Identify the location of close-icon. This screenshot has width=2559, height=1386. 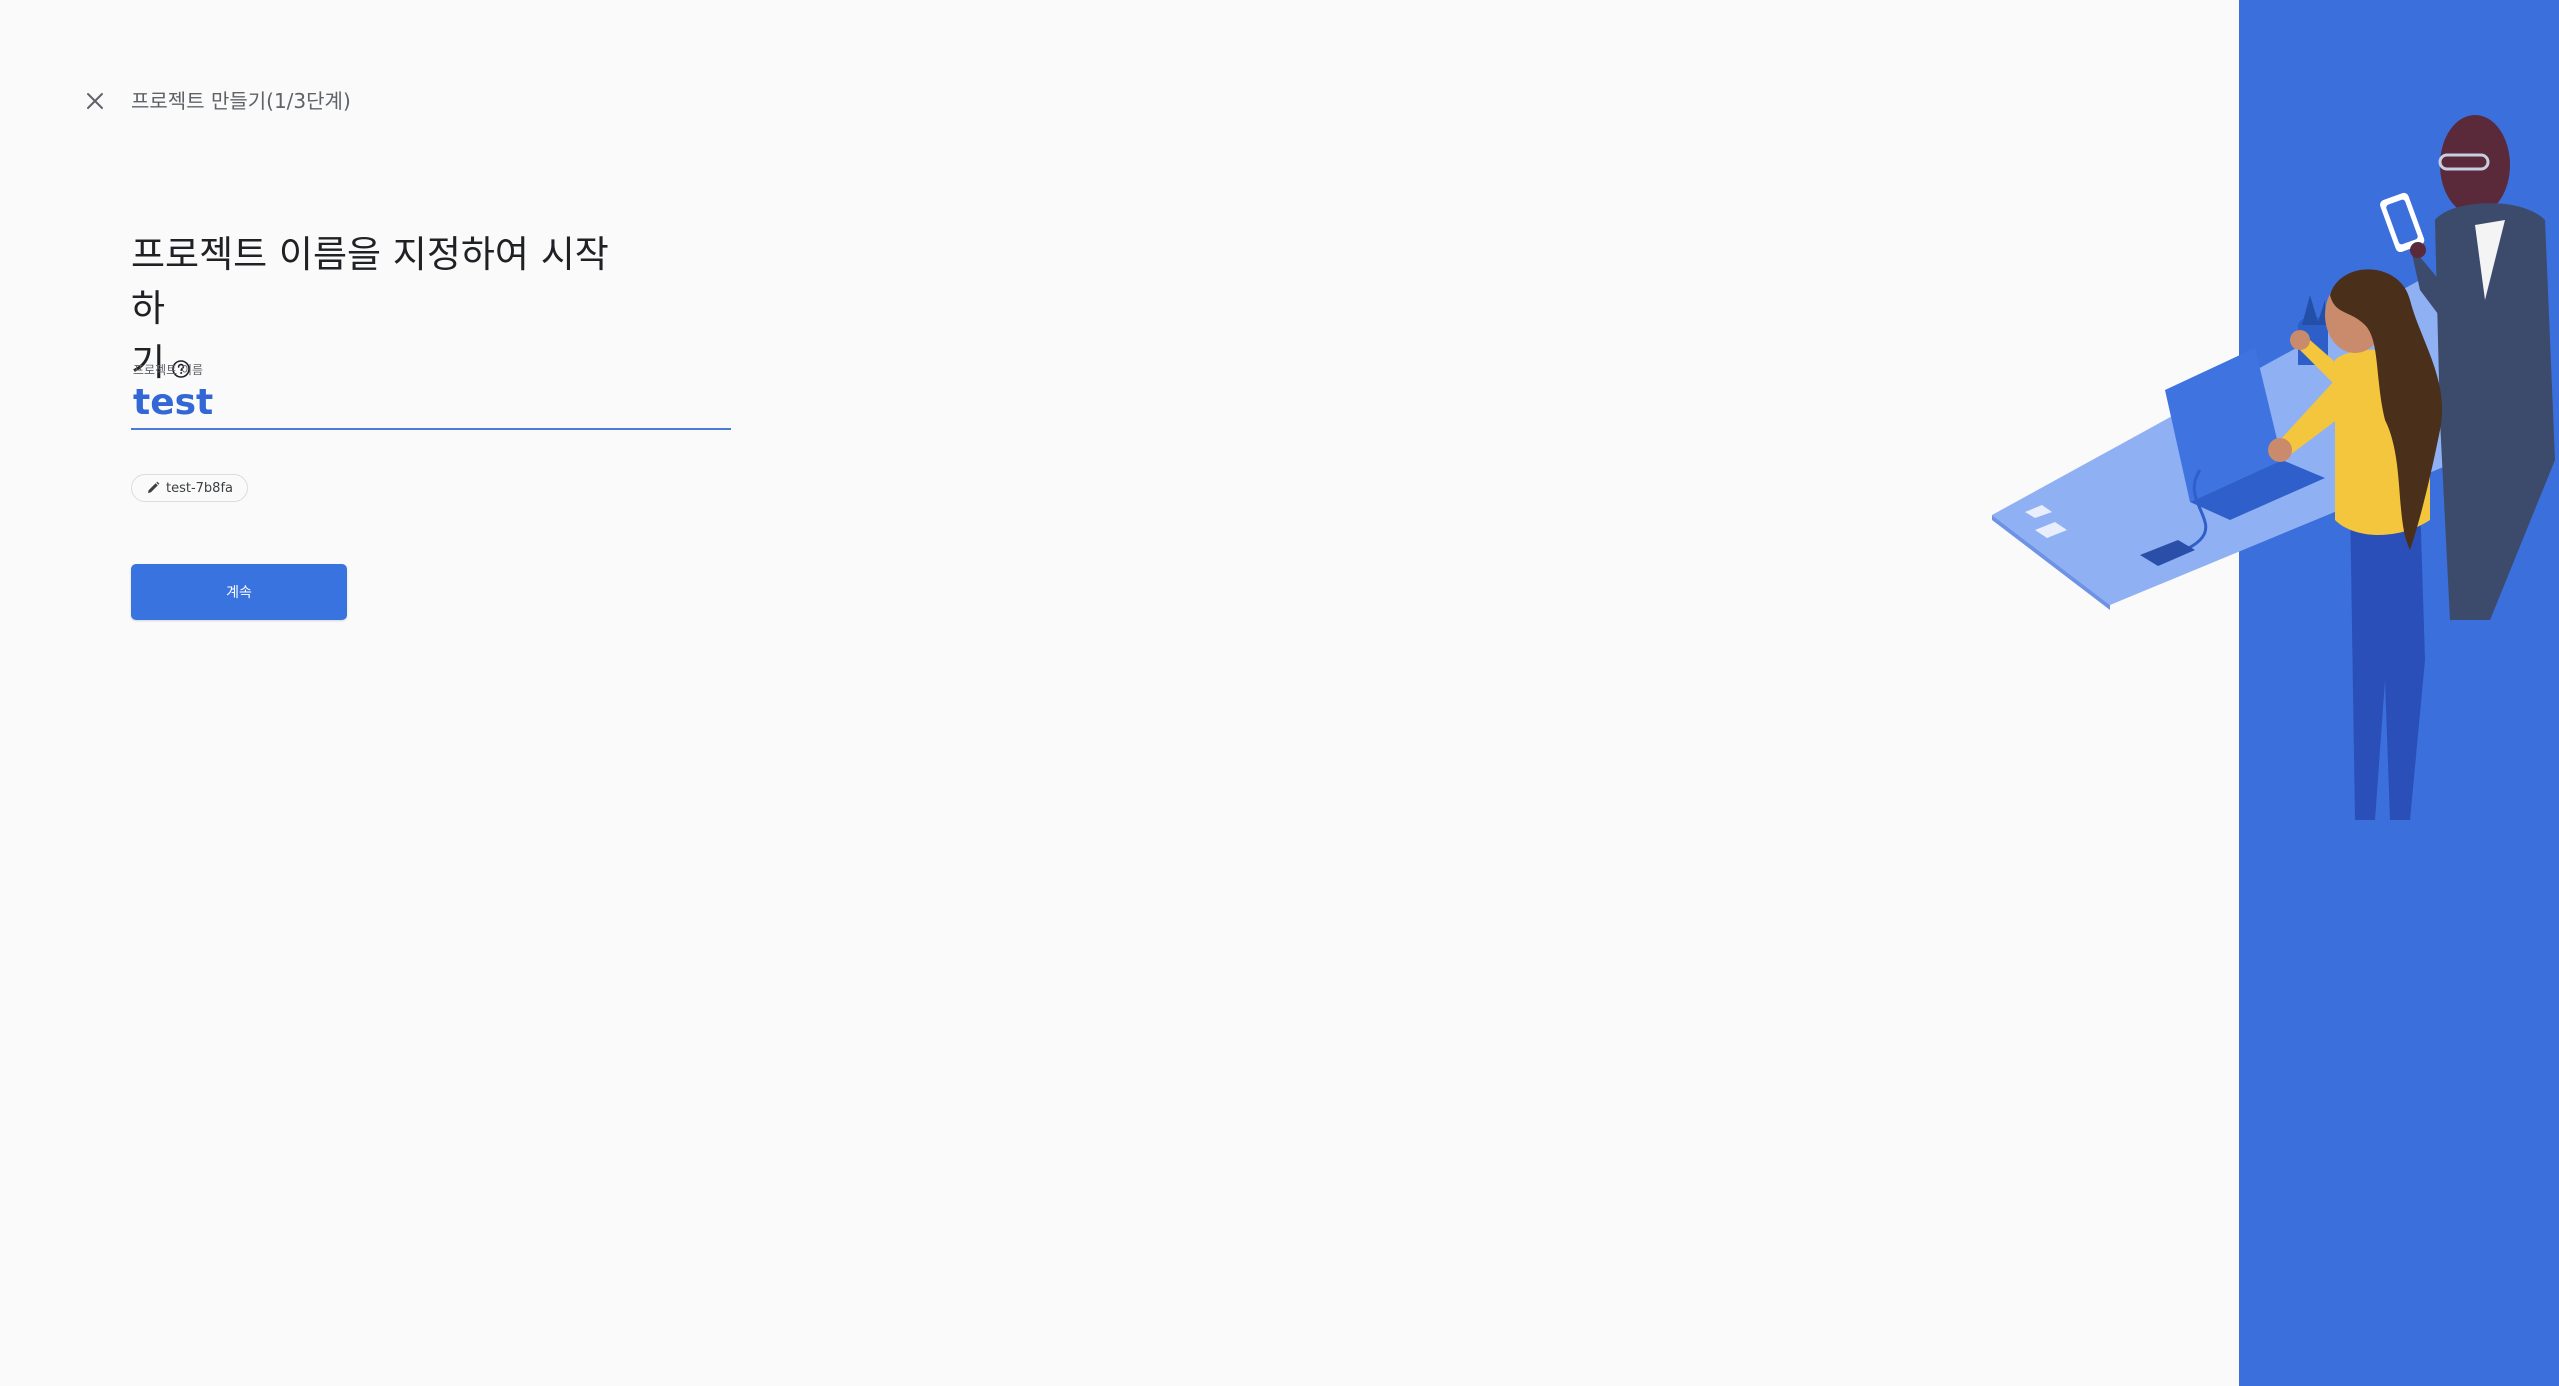
(95, 101).